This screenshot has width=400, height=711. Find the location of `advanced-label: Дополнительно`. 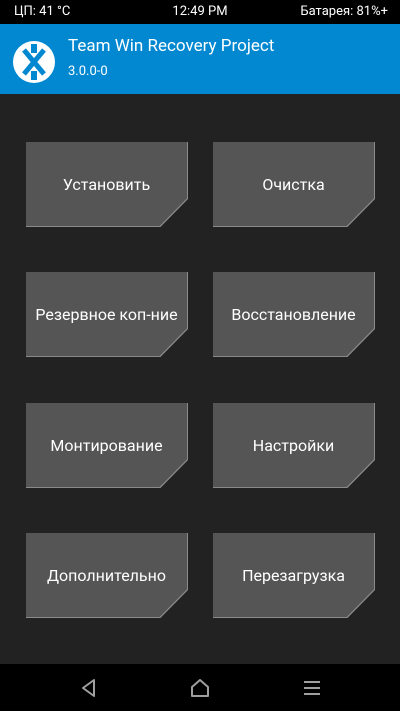

advanced-label: Дополнительно is located at coordinates (106, 575).